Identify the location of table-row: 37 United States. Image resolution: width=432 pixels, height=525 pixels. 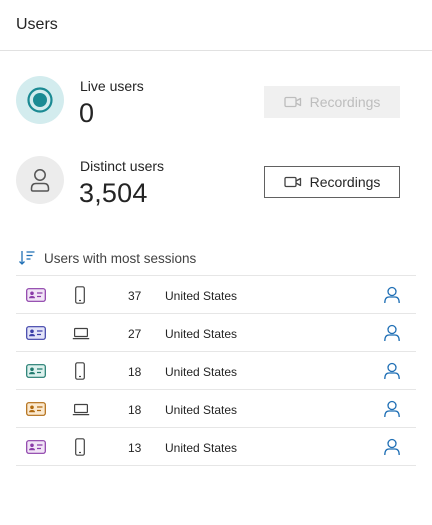
(216, 295).